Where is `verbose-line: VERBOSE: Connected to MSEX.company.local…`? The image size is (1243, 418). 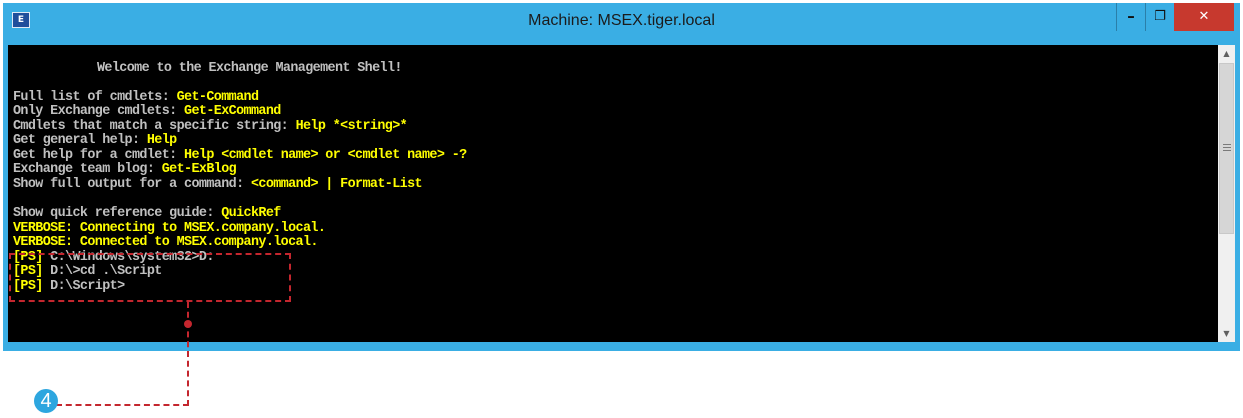
verbose-line: VERBOSE: Connected to MSEX.company.local… is located at coordinates (165, 242).